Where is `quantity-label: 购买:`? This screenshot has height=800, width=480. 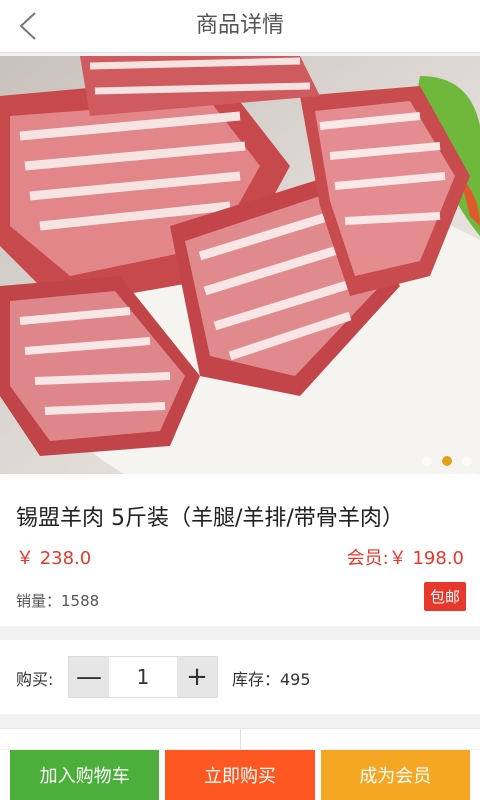
quantity-label: 购买: is located at coordinates (35, 679).